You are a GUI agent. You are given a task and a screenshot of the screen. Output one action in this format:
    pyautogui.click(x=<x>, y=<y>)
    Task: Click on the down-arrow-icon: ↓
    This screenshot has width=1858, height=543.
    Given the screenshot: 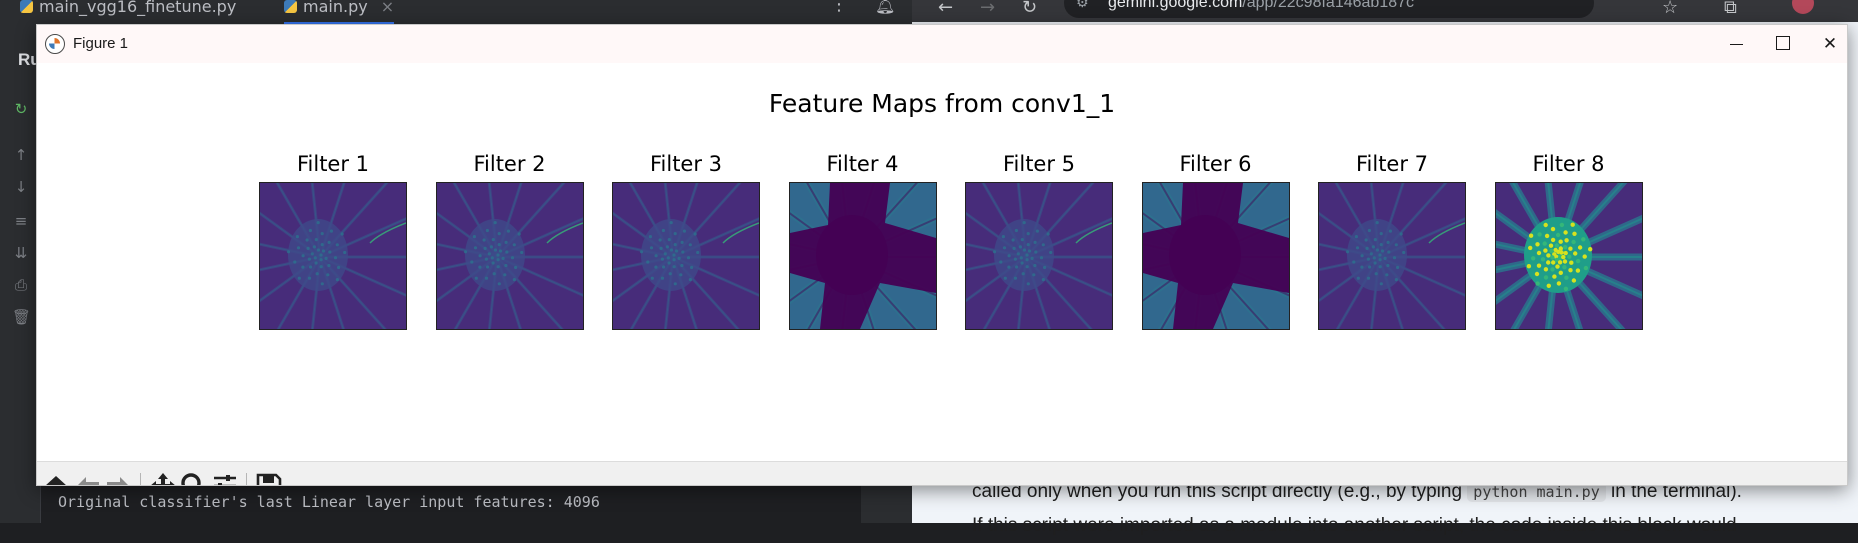 What is the action you would take?
    pyautogui.click(x=21, y=187)
    